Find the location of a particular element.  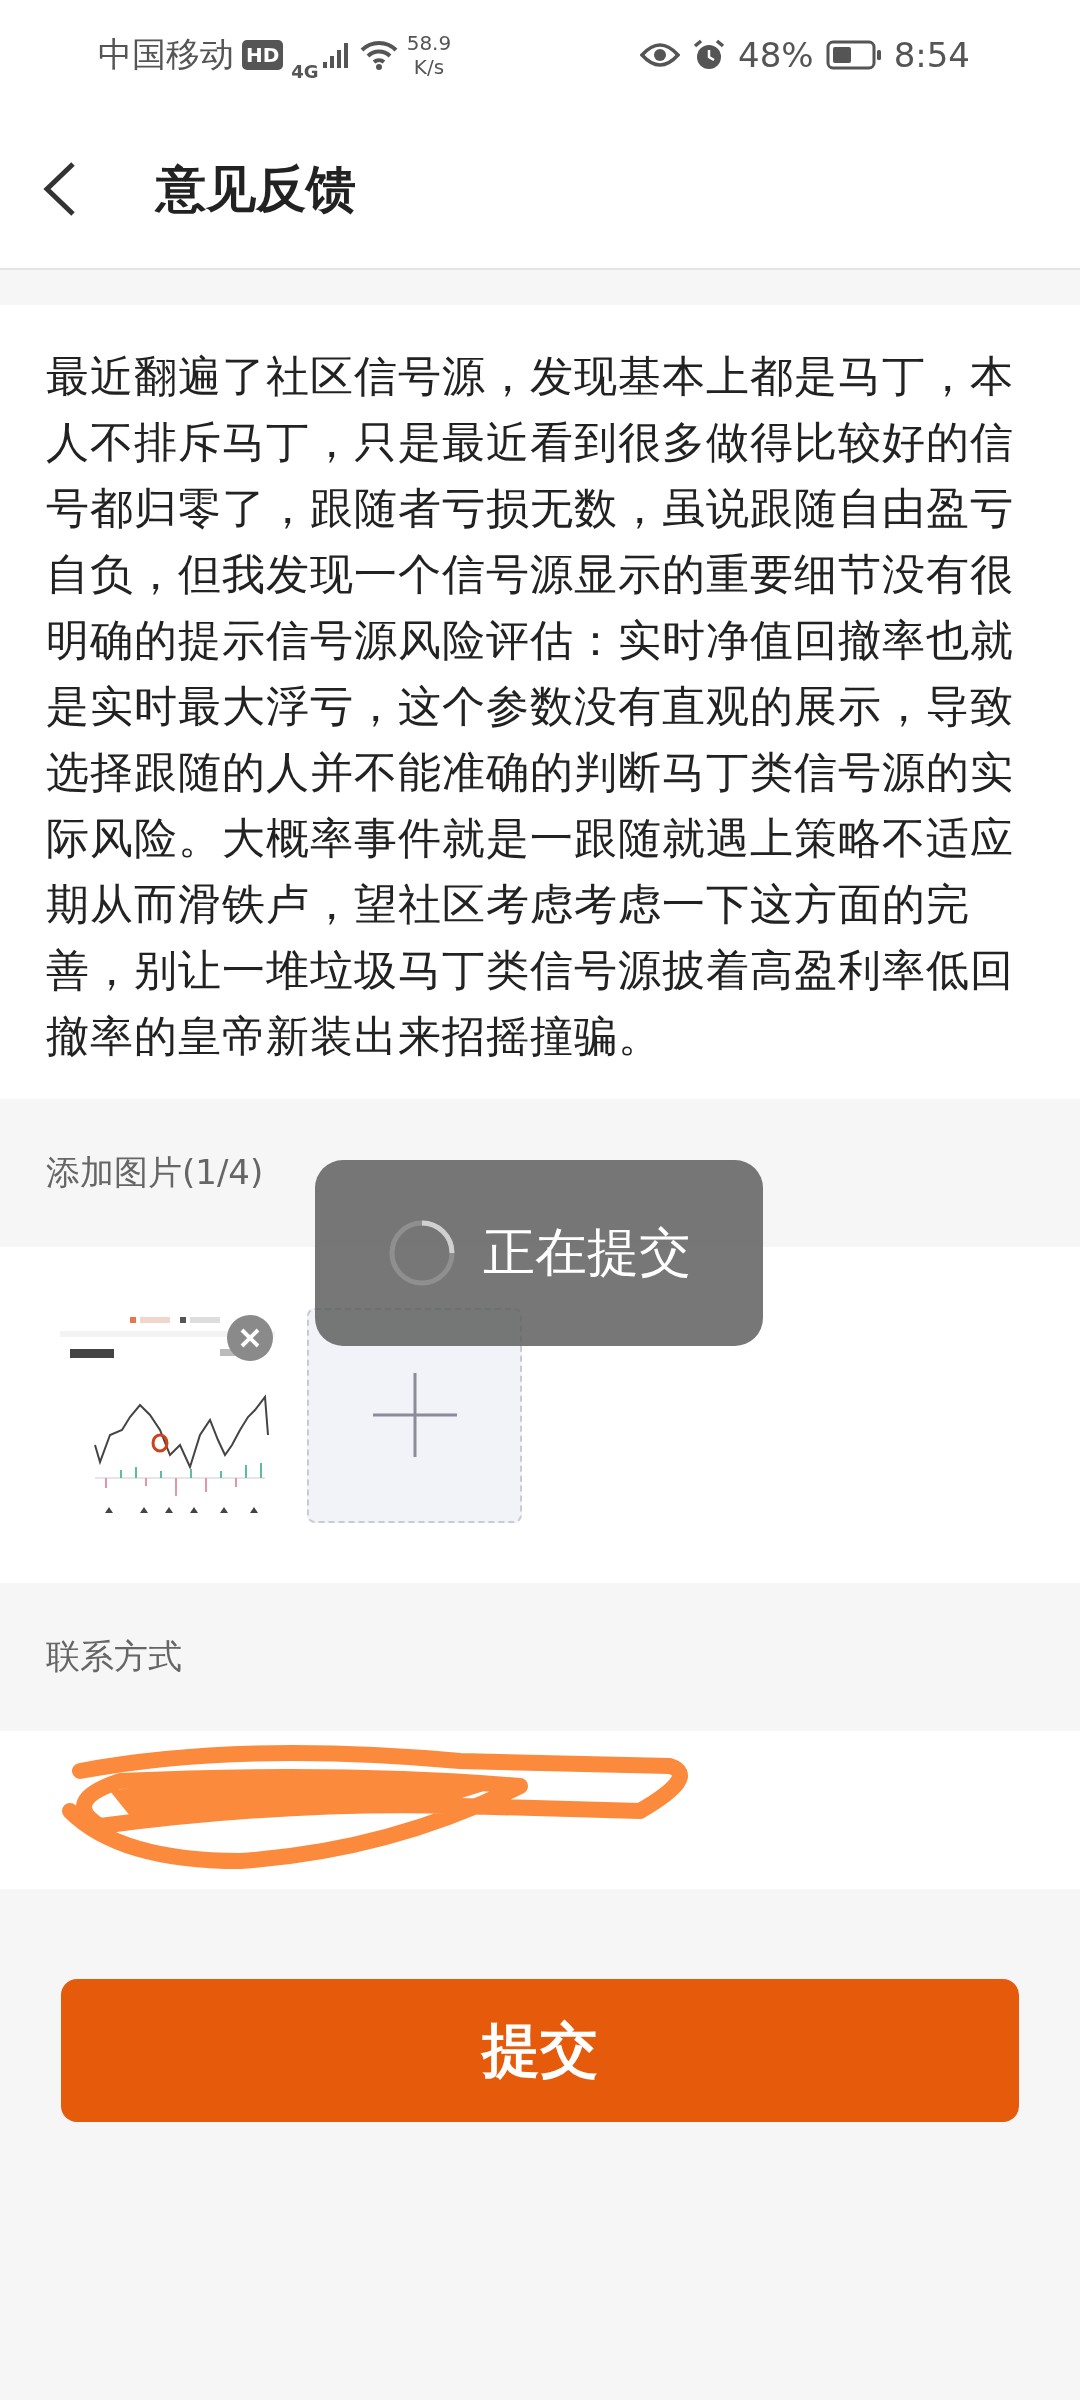

hd-badge: HD is located at coordinates (263, 55).